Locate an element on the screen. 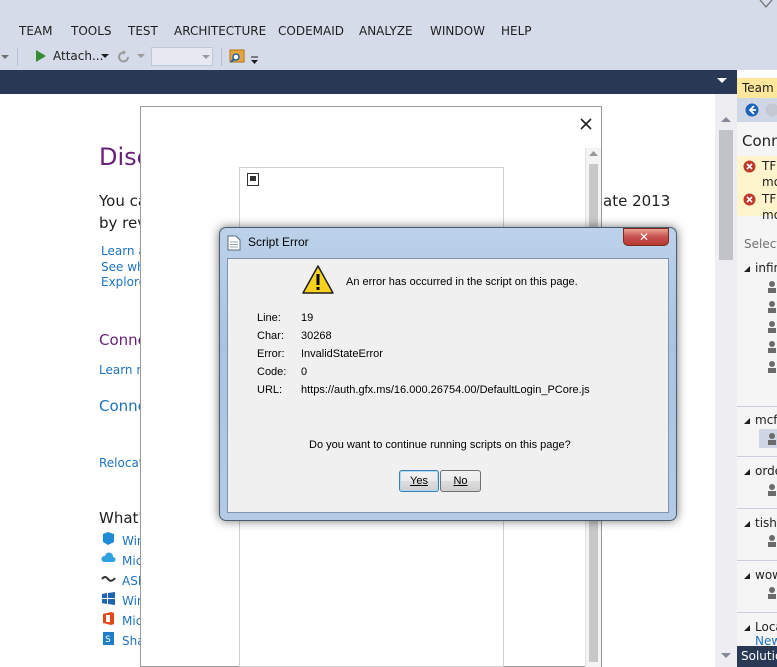  menu-test: TEST is located at coordinates (143, 31).